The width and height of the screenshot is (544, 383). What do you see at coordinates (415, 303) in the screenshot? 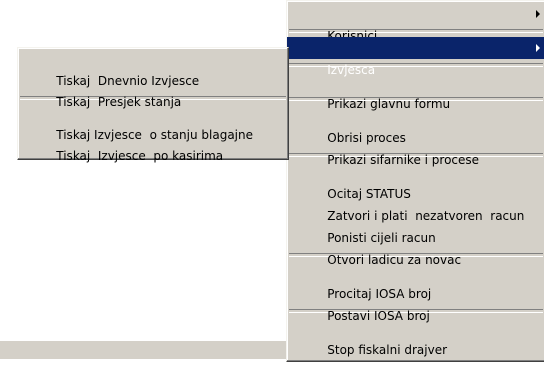
I see `menu-item-postavi-iosa: Postavi IOSA broj` at bounding box center [415, 303].